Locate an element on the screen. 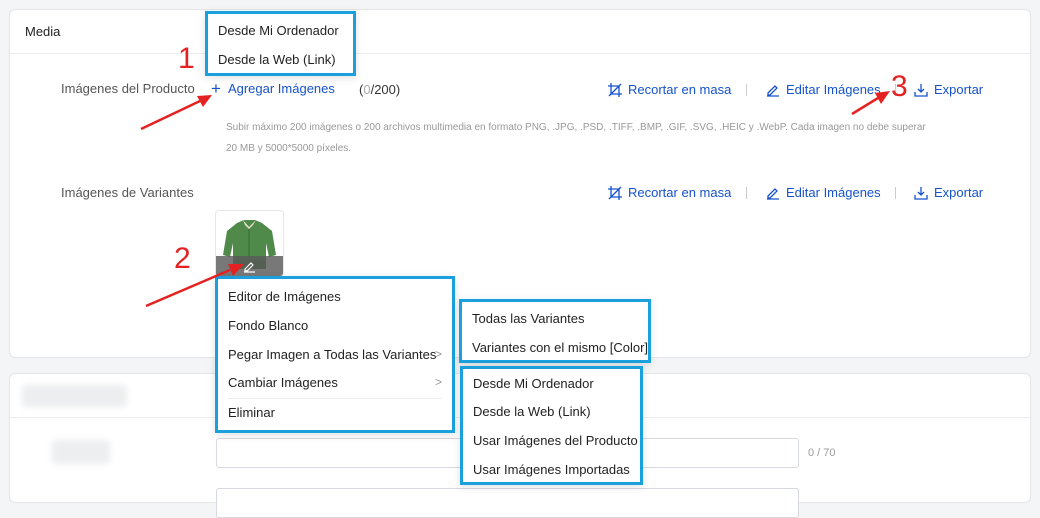 The height and width of the screenshot is (518, 1040). menu-item-white-background: Fondo Blanco is located at coordinates (335, 325).